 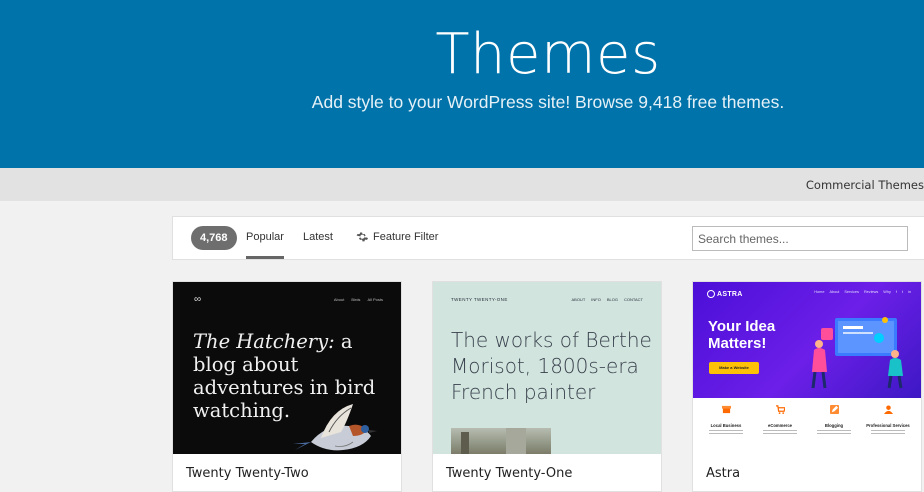 I want to click on preview-nav-item: f, so click(x=896, y=292).